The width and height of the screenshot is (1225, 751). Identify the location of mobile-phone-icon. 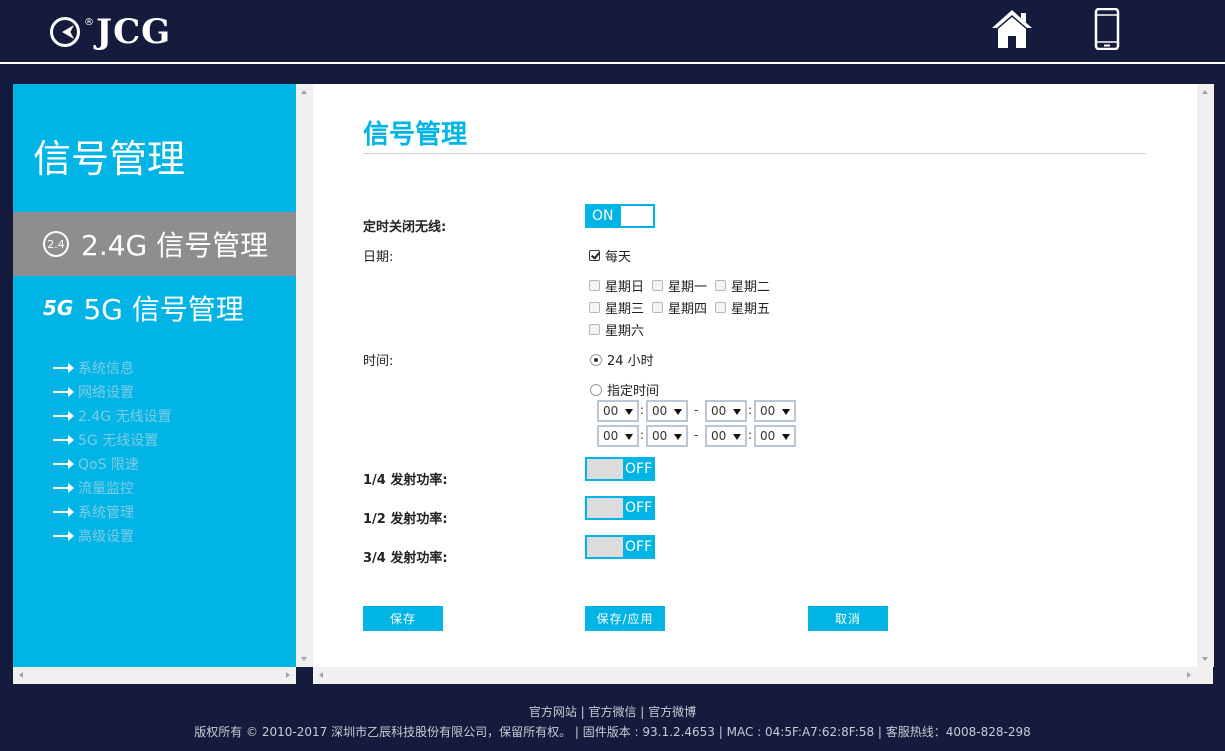
(1107, 29).